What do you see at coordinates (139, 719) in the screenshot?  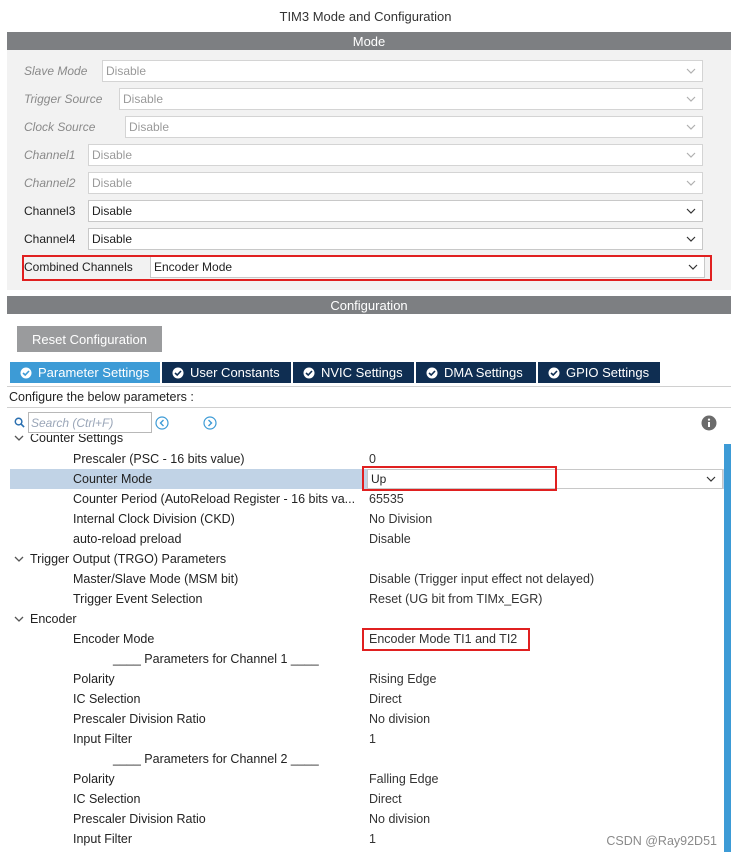 I see `param-name: Prescaler Division Ratio` at bounding box center [139, 719].